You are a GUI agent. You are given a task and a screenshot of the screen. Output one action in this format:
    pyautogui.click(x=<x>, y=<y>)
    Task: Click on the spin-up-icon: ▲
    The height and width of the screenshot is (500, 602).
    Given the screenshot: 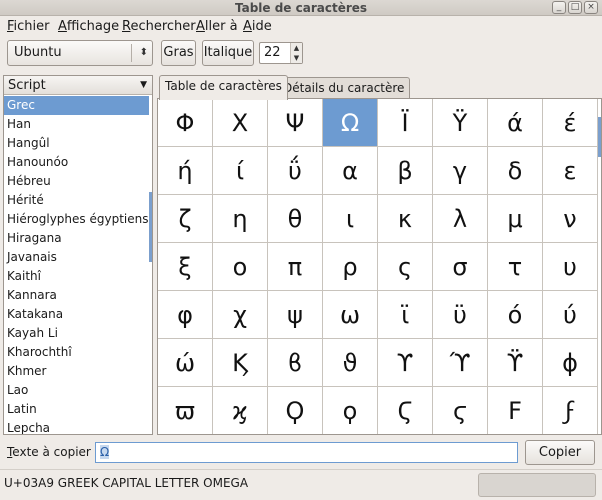 What is the action you would take?
    pyautogui.click(x=296, y=48)
    